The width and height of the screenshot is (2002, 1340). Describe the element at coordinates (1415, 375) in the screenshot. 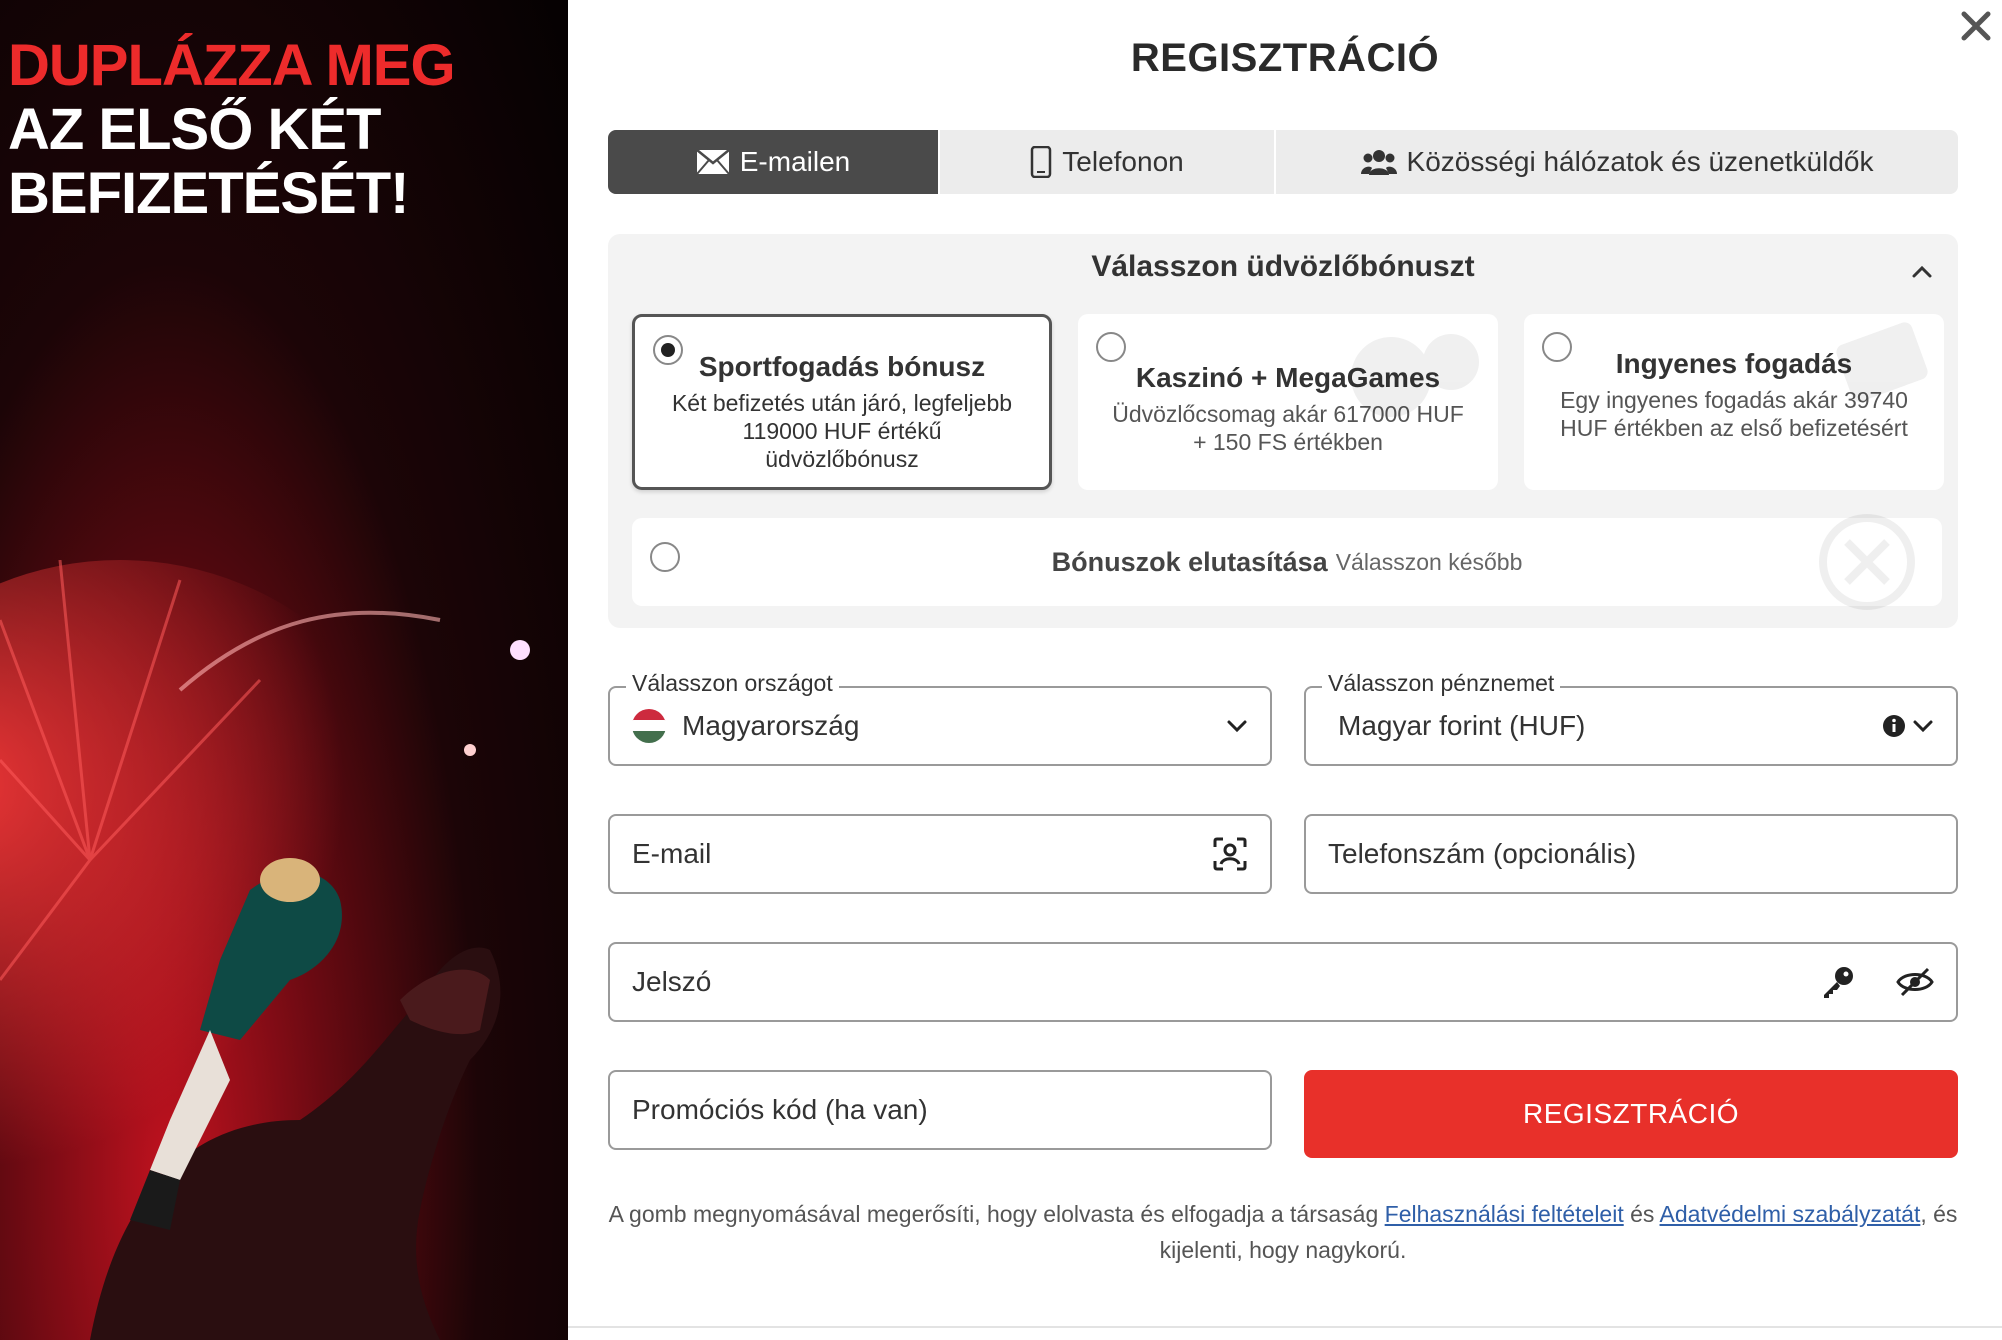

I see `casino-chips-icon` at that location.